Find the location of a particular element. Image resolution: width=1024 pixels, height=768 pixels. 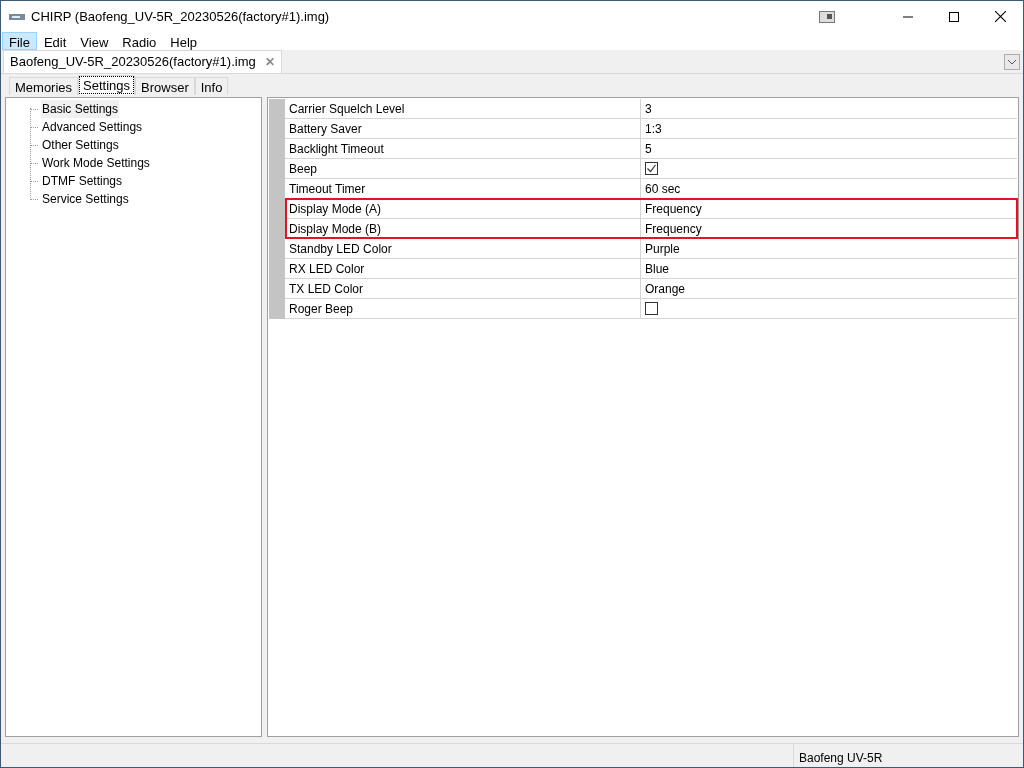

window-title: CHIRP (Baofeng_UV-5R_20230526(factory#1).img) is located at coordinates (180, 16).